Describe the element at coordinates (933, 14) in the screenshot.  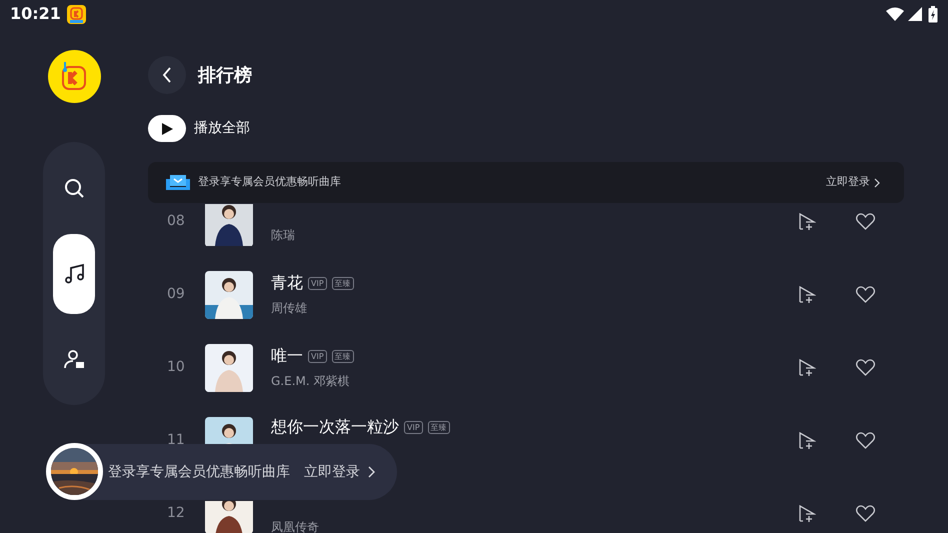
I see `battery-icon` at that location.